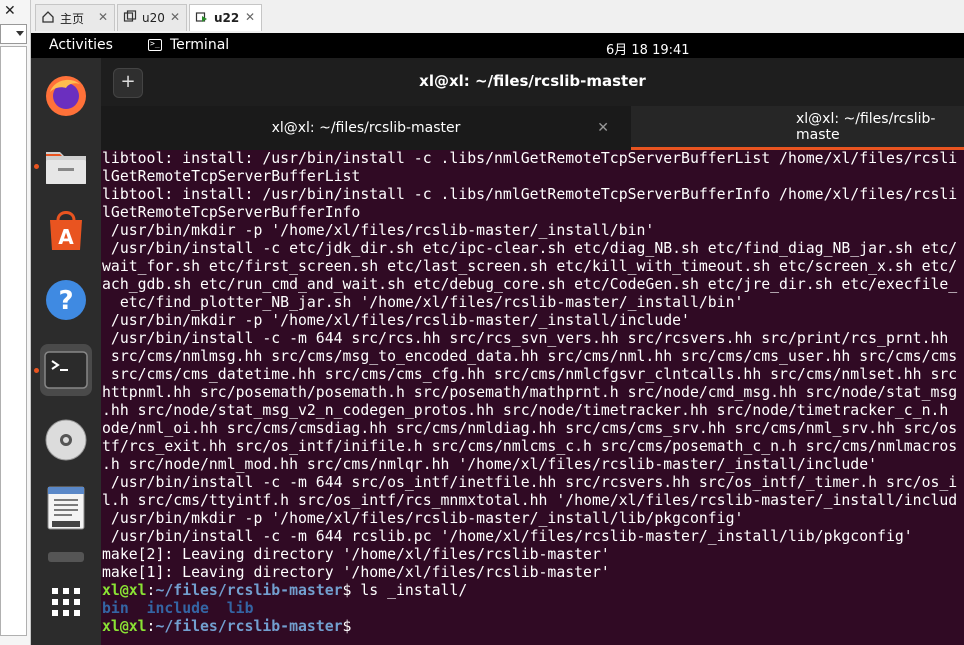 This screenshot has width=964, height=645. Describe the element at coordinates (66, 96) in the screenshot. I see `firefox-icon` at that location.